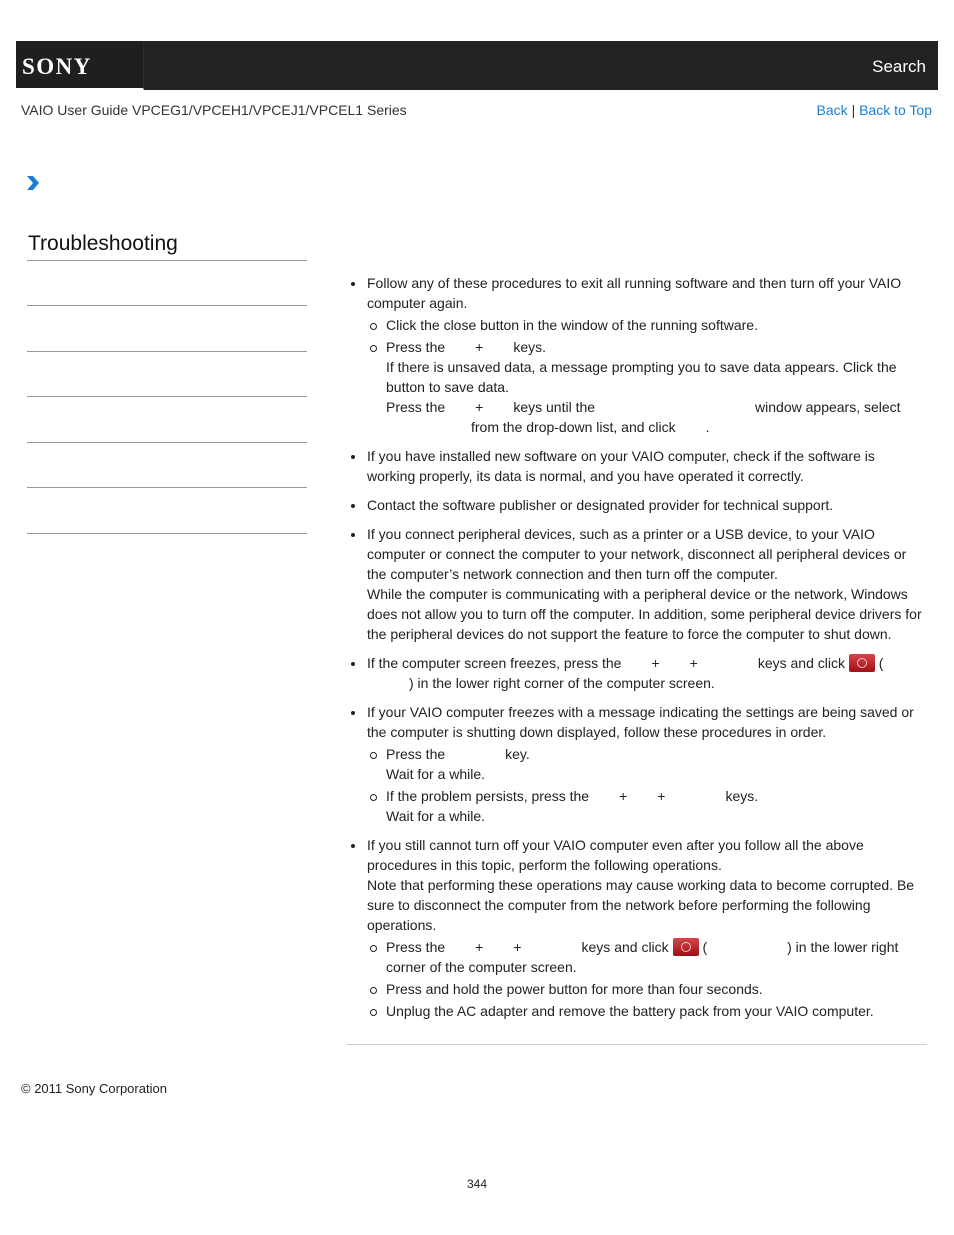  What do you see at coordinates (488, 796) in the screenshot?
I see `item-text: If the problem persists, press the` at bounding box center [488, 796].